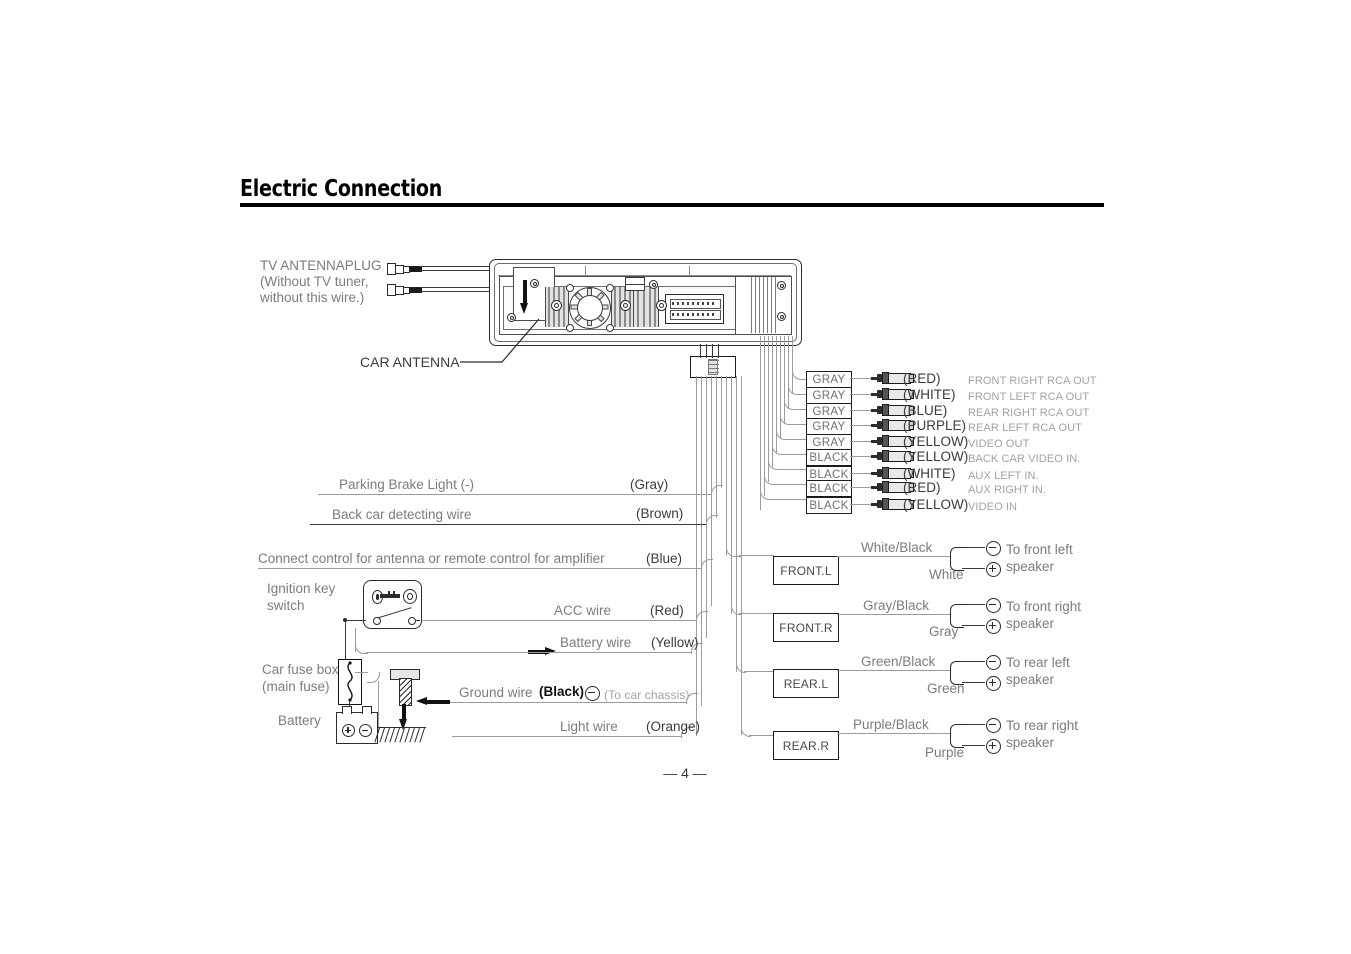 This screenshot has height=954, width=1351. What do you see at coordinates (345, 642) in the screenshot?
I see `ignition-down-lead` at bounding box center [345, 642].